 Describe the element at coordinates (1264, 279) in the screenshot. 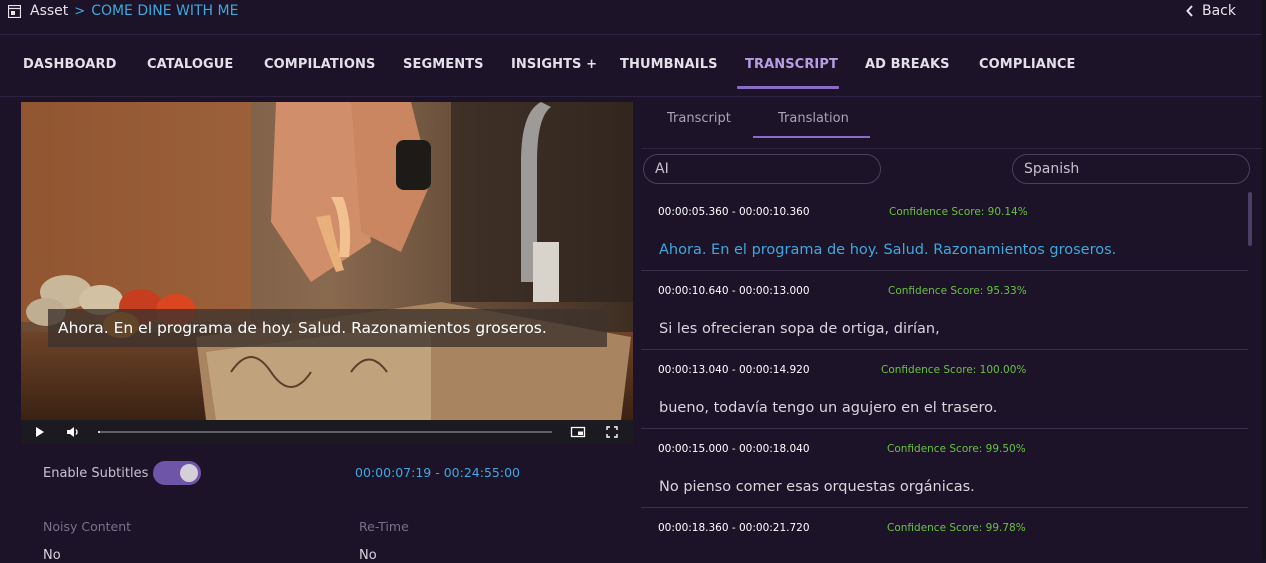

I see `window-edge` at that location.